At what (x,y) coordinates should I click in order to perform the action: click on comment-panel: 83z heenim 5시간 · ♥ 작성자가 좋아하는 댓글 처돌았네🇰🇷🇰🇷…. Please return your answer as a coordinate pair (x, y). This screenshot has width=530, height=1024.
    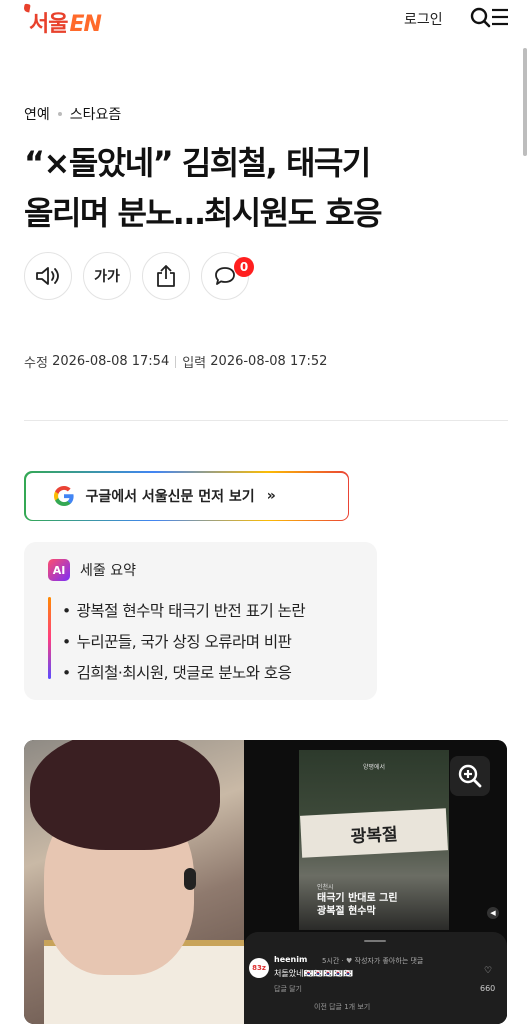
    Looking at the image, I should click on (375, 978).